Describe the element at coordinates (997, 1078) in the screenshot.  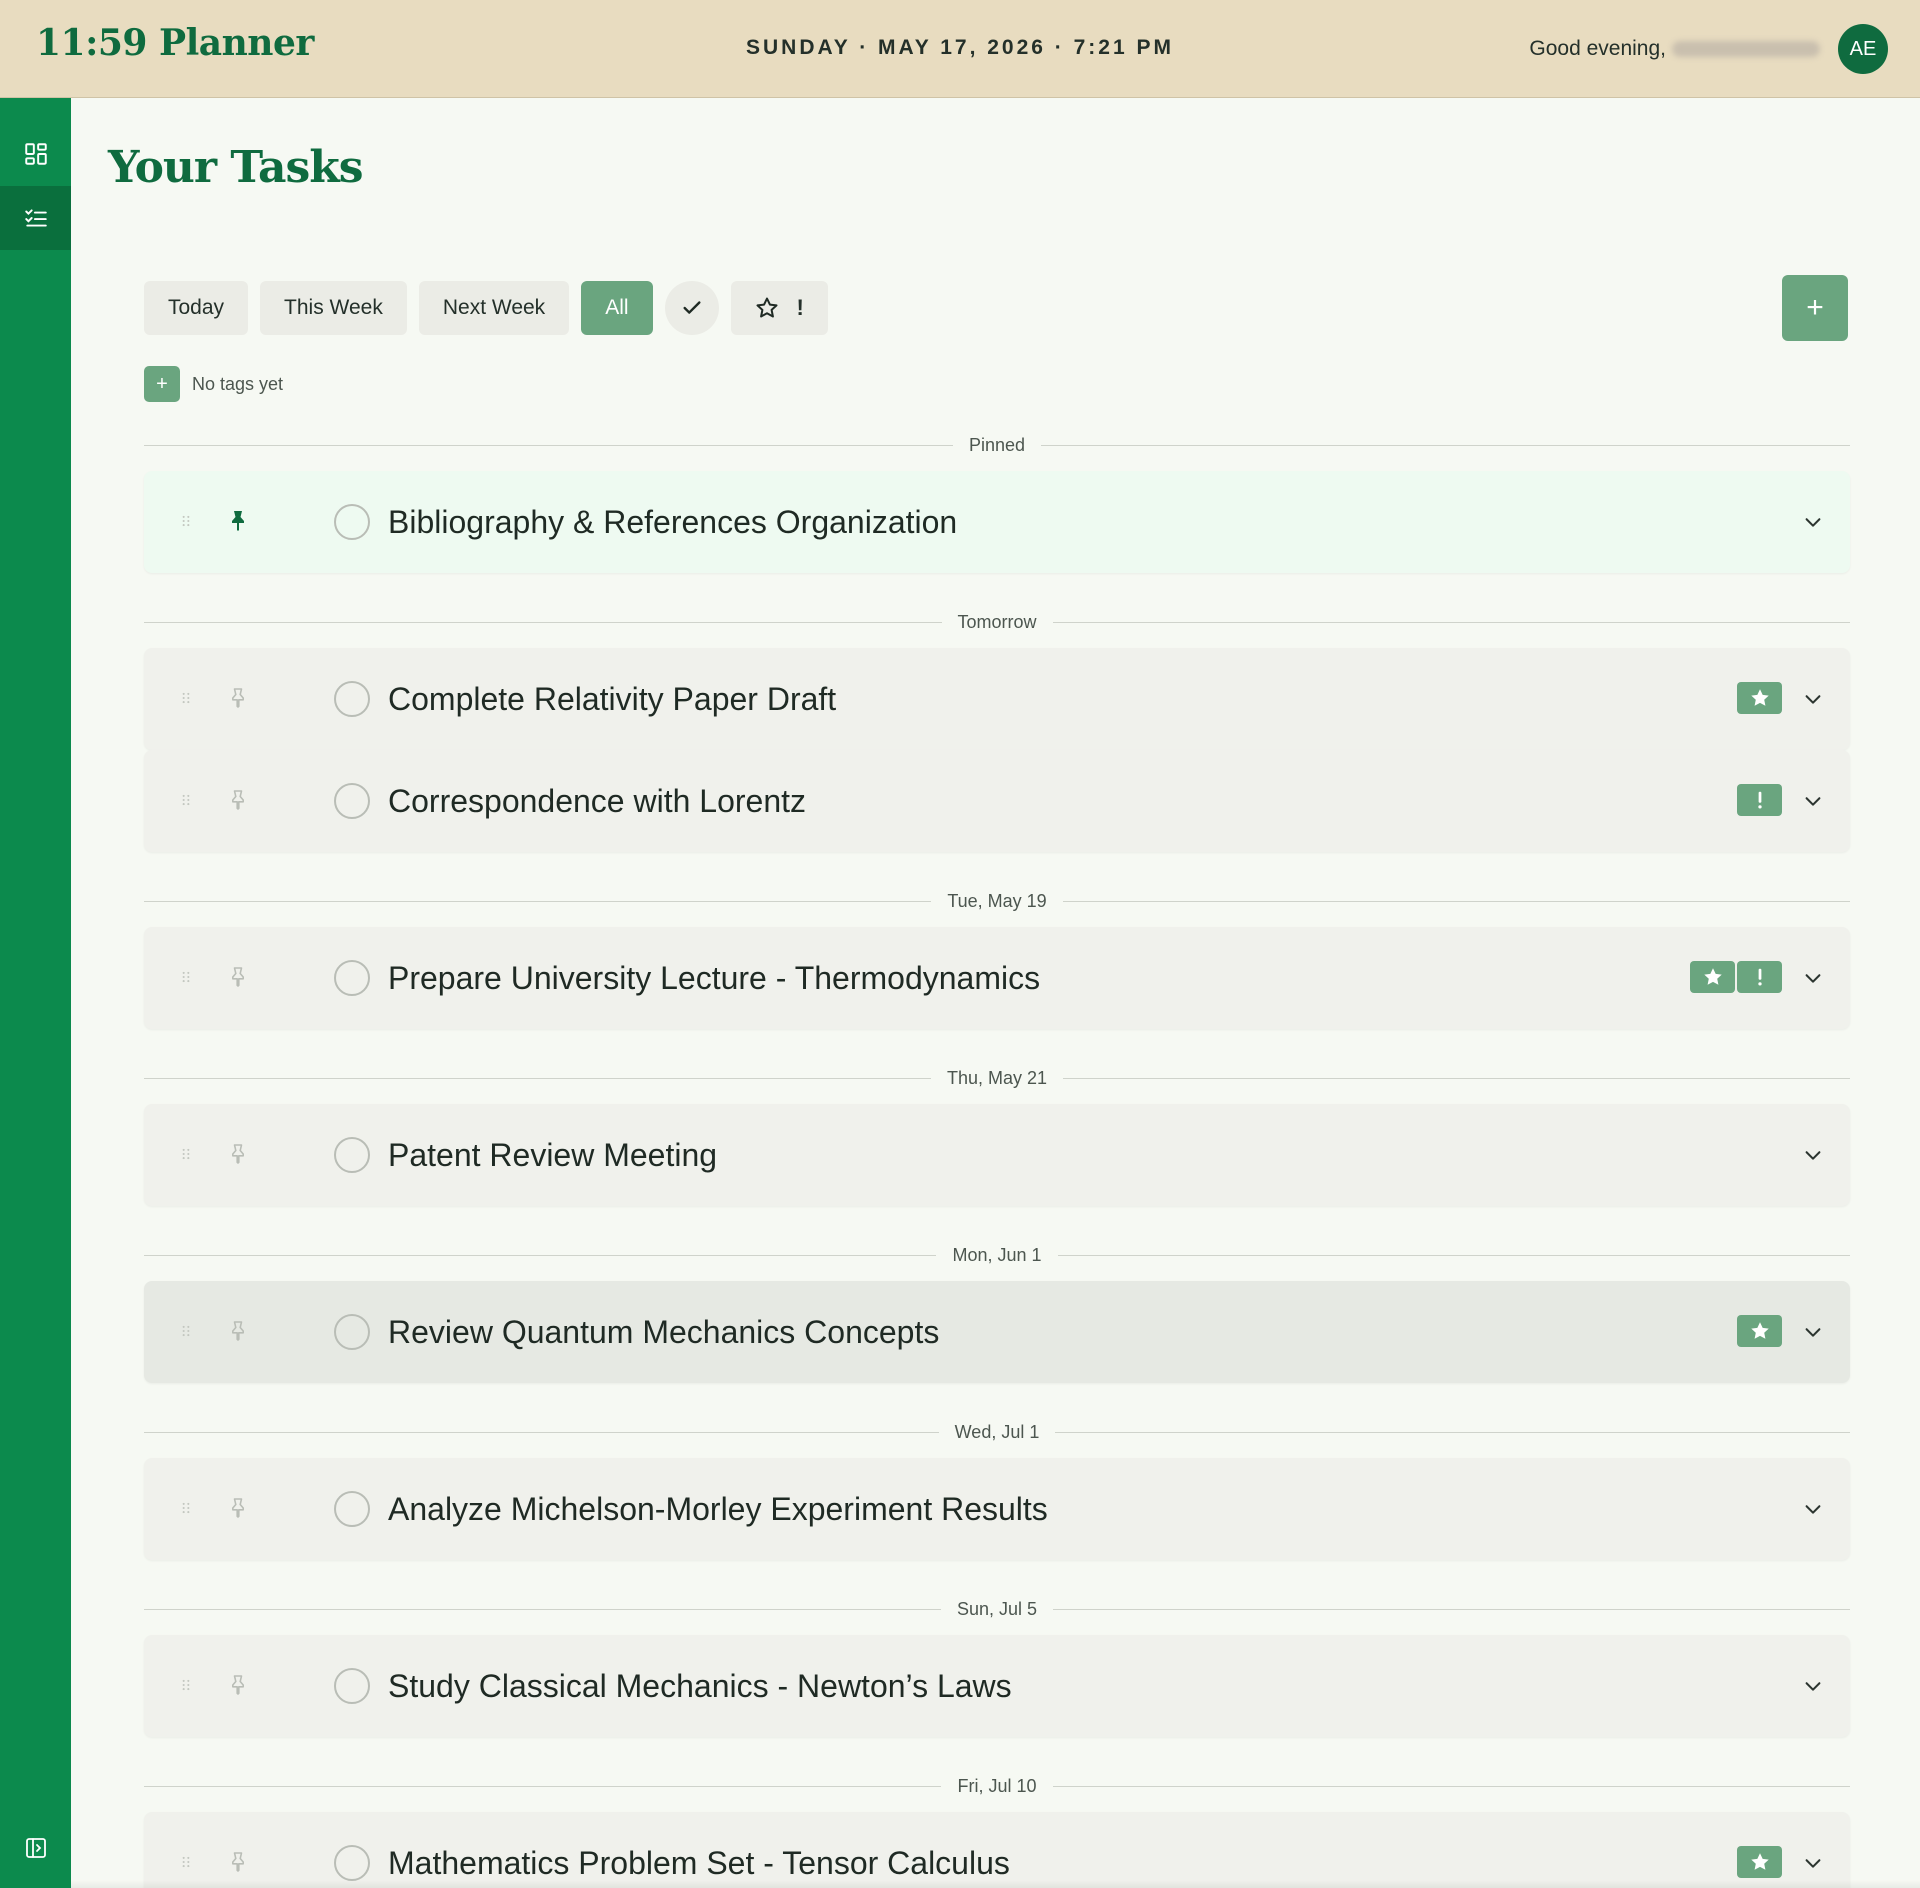
I see `section-divider: Thu, May 21` at that location.